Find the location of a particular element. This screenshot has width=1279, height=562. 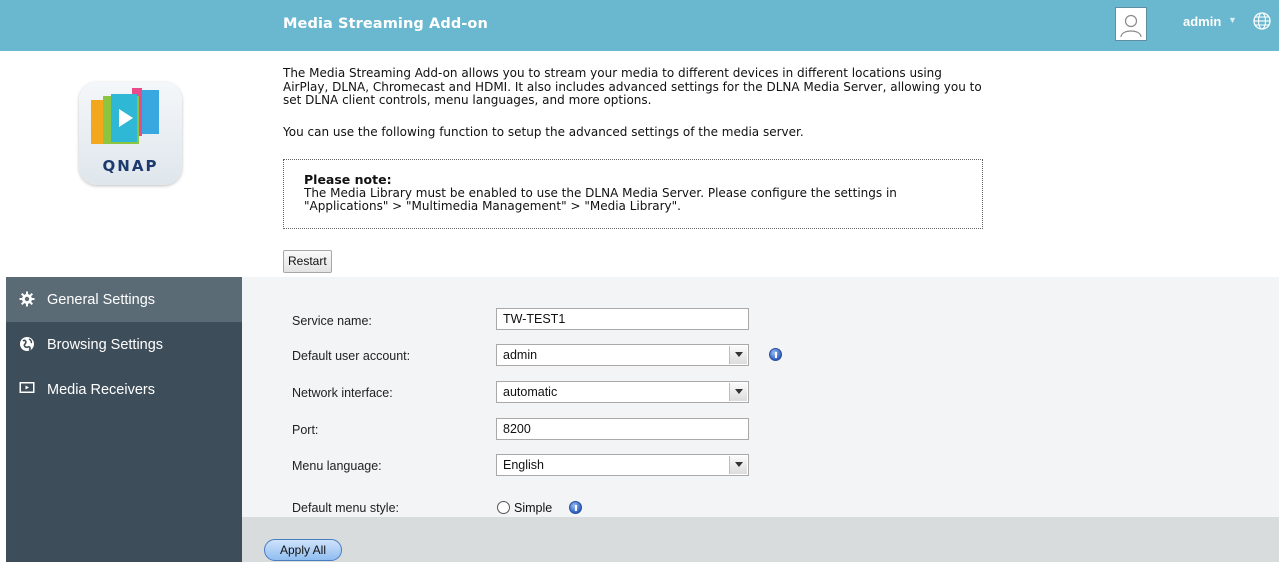

sidebar-item-label: Browsing Settings is located at coordinates (105, 345).